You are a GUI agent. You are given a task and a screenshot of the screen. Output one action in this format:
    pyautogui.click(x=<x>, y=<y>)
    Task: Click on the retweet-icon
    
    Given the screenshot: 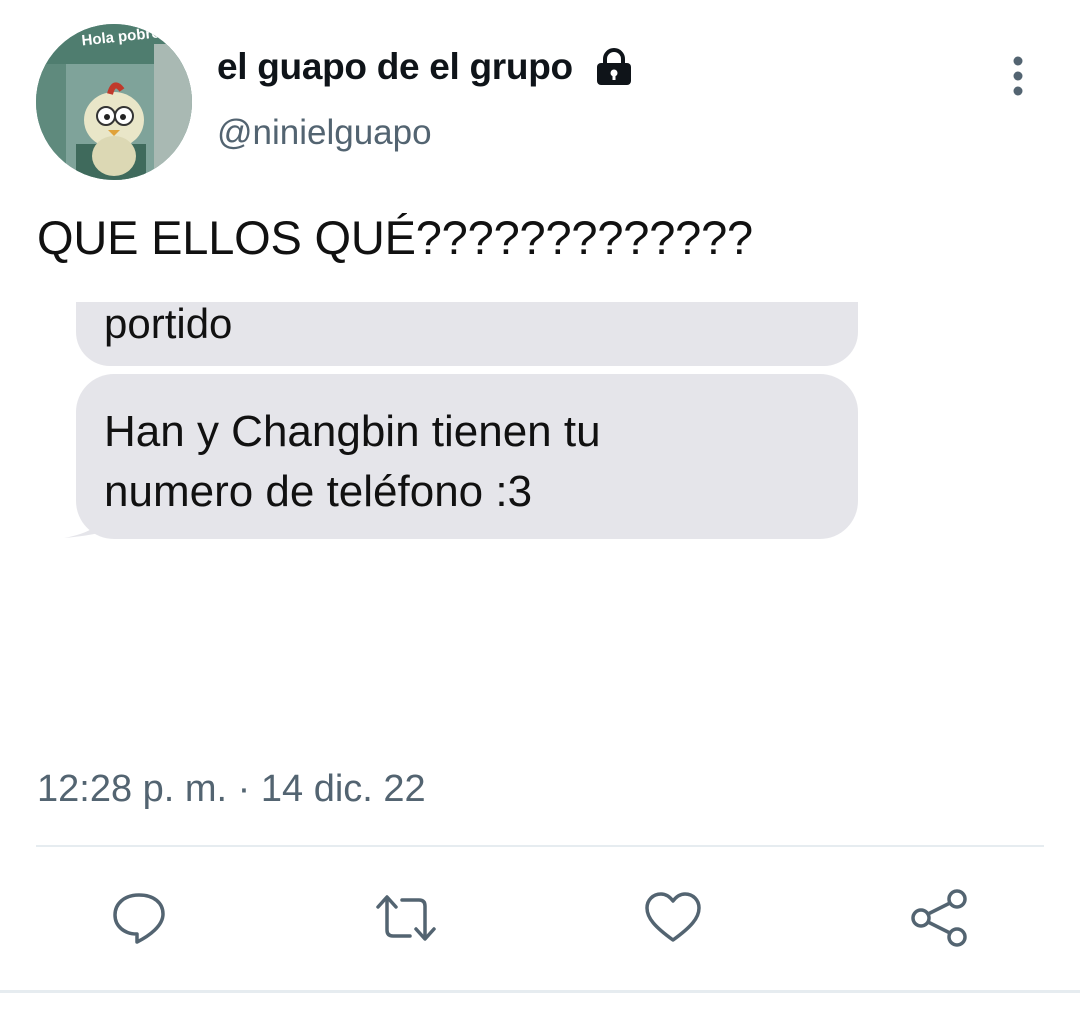 What is the action you would take?
    pyautogui.click(x=406, y=918)
    